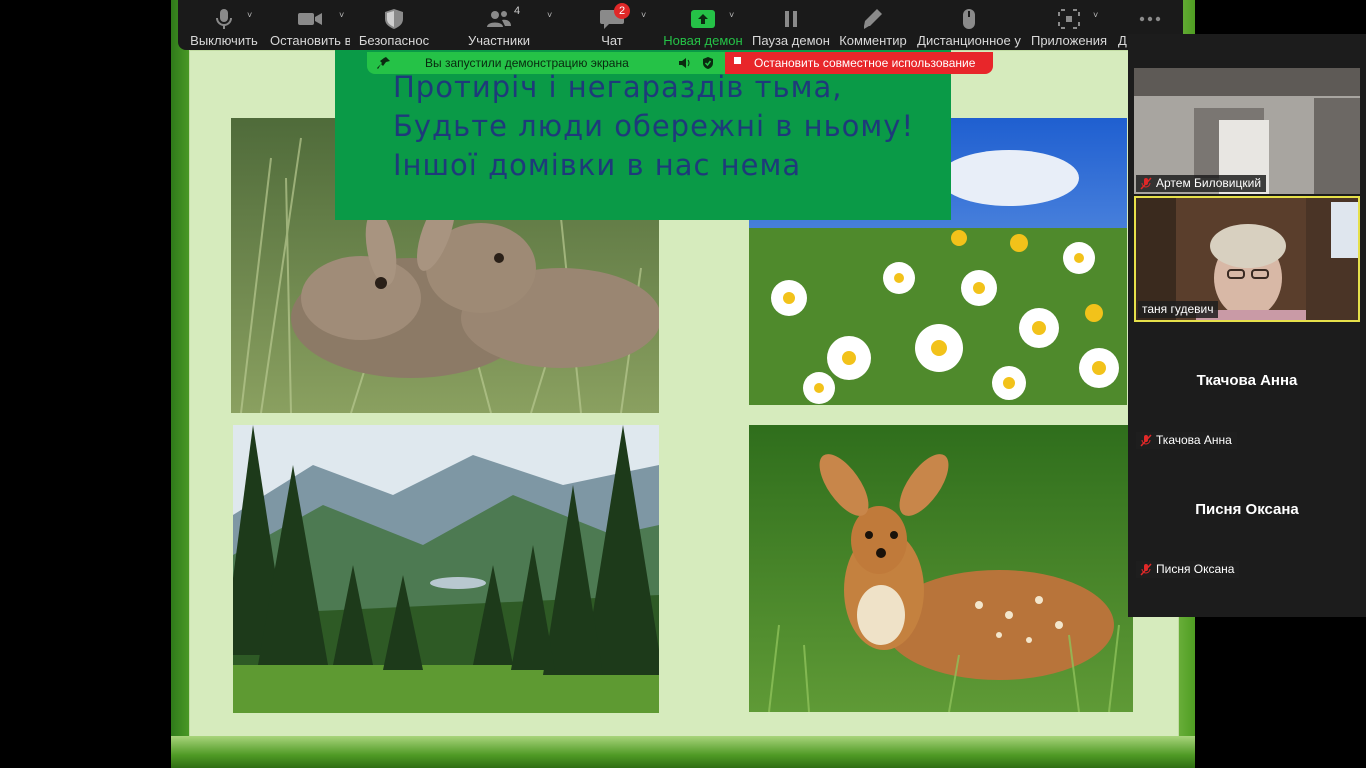  What do you see at coordinates (865, 63) in the screenshot?
I see `stop-share-label: Остановить совместное использование` at bounding box center [865, 63].